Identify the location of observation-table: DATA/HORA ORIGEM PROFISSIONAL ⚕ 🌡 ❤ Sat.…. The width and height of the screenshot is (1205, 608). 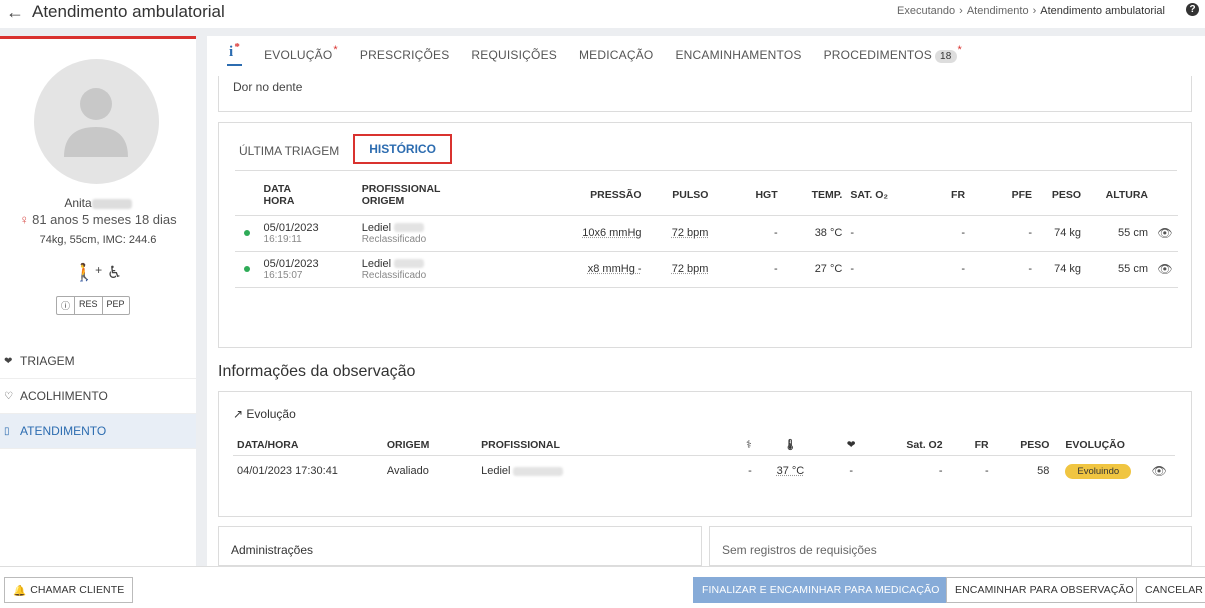
(704, 461).